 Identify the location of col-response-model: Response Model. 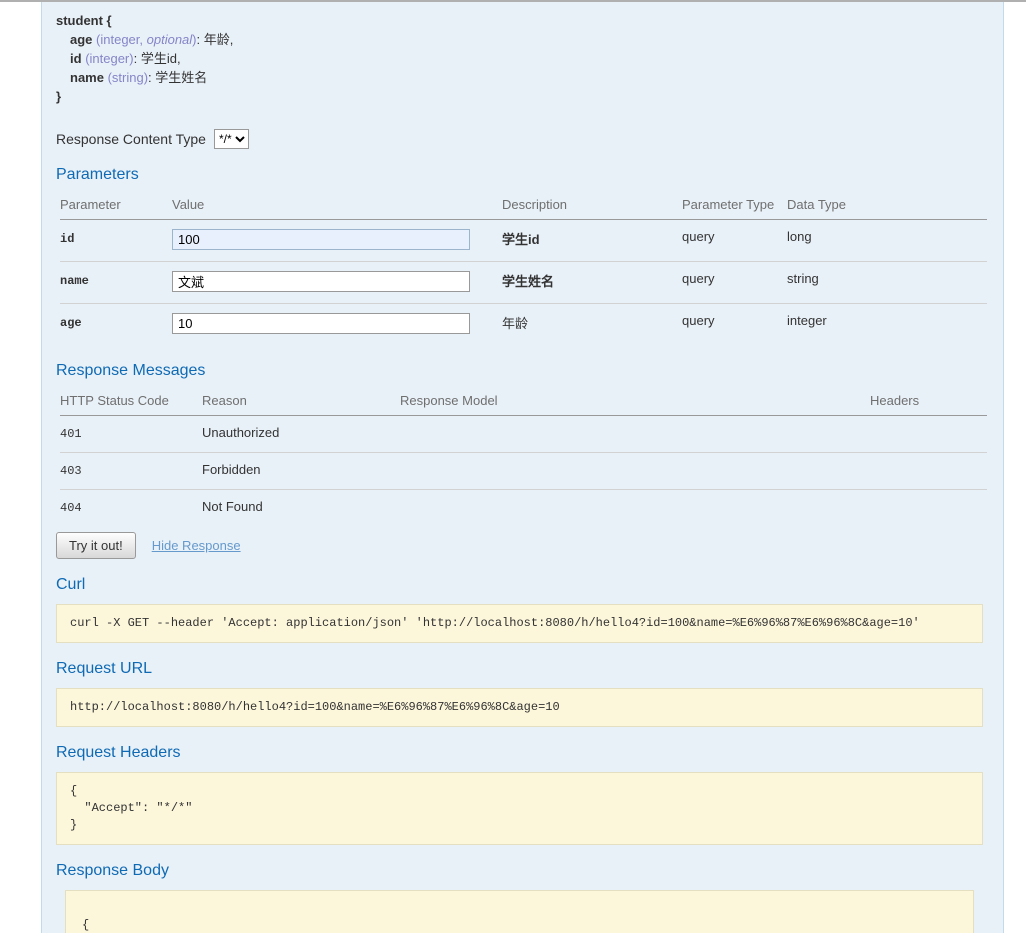
(635, 403).